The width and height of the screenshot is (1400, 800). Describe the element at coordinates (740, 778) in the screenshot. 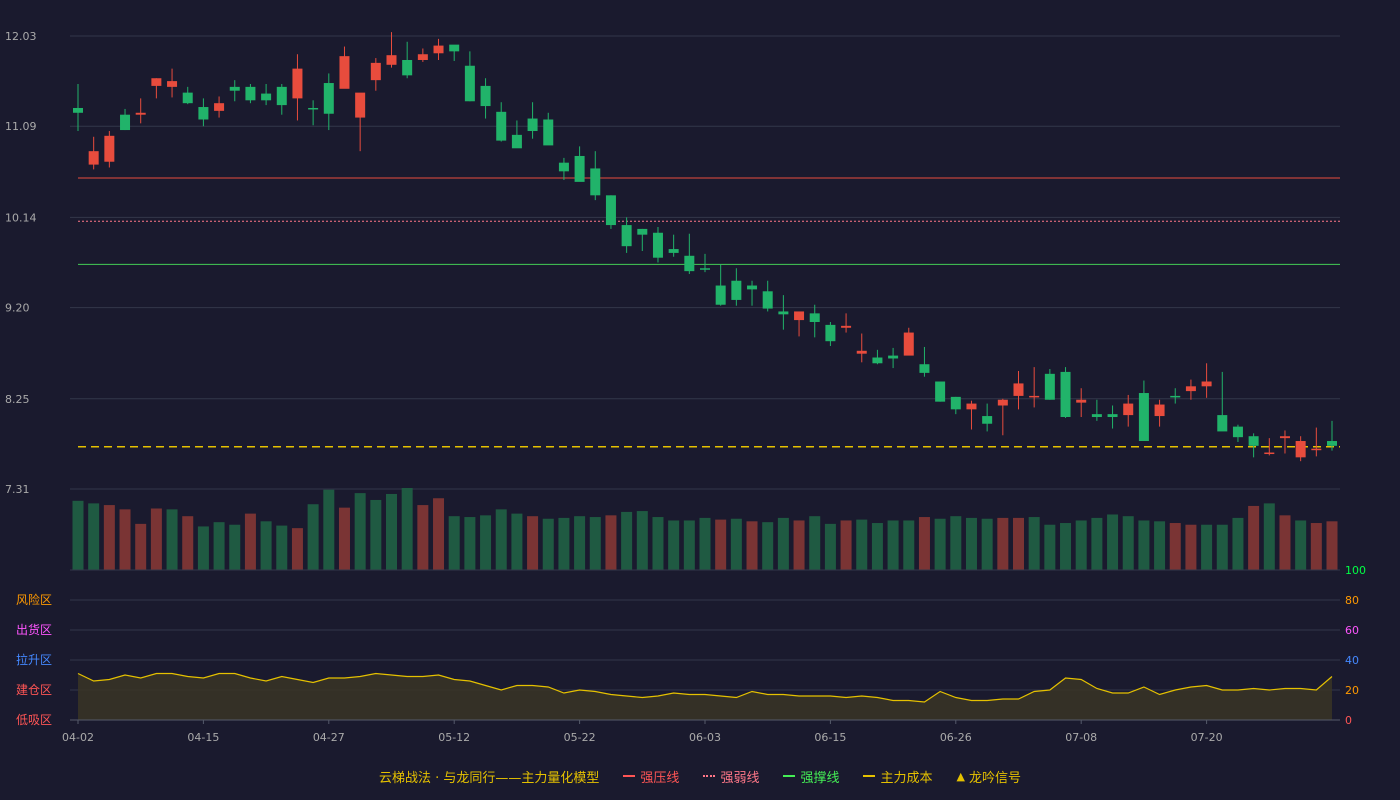

I see `legend-label-weak: 强弱线` at that location.